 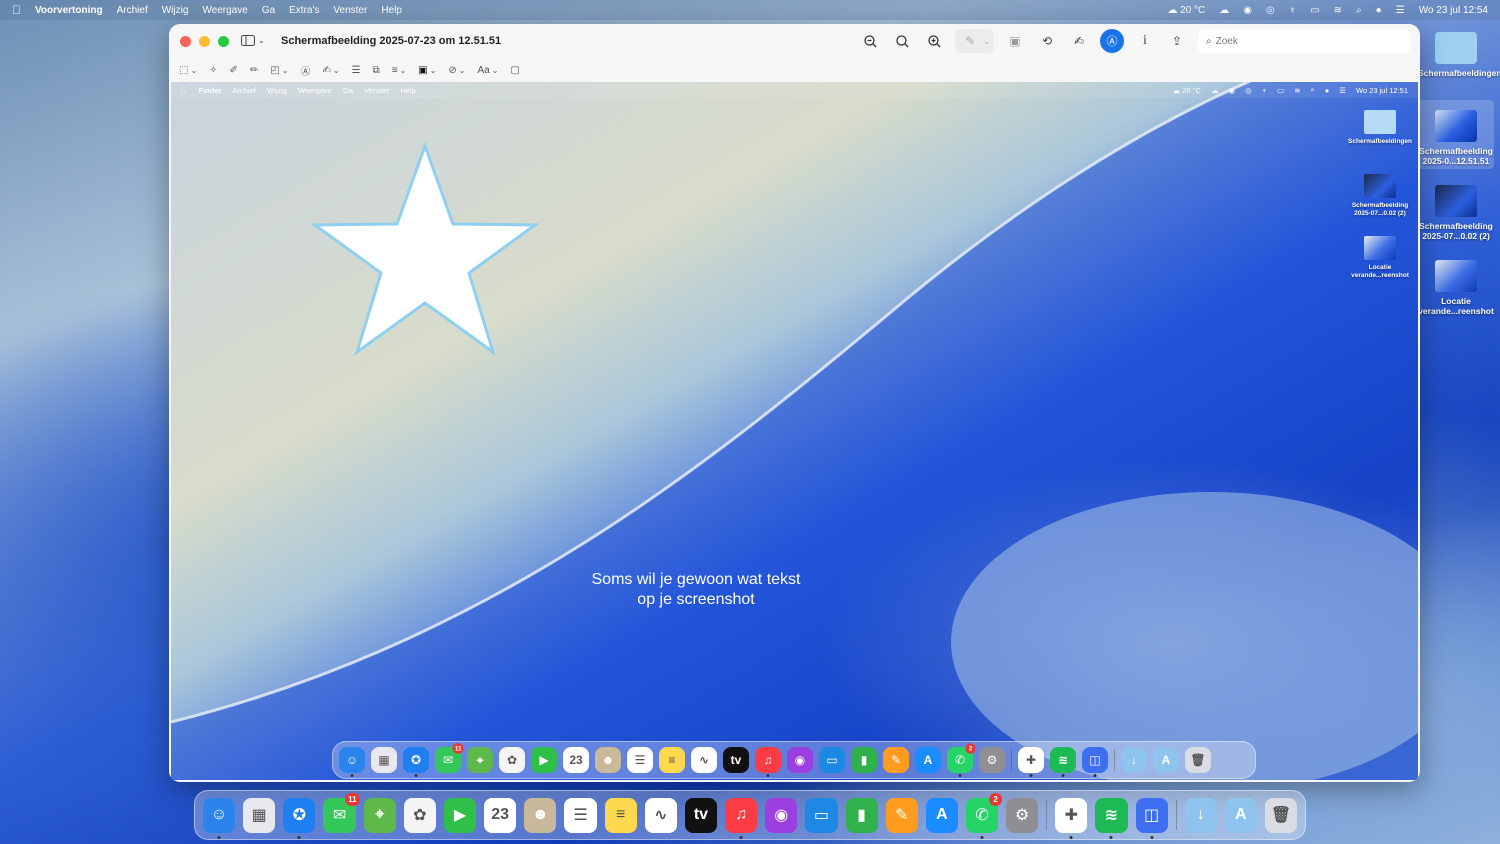 What do you see at coordinates (1022, 815) in the screenshot?
I see `system-settings-icon: ⚙` at bounding box center [1022, 815].